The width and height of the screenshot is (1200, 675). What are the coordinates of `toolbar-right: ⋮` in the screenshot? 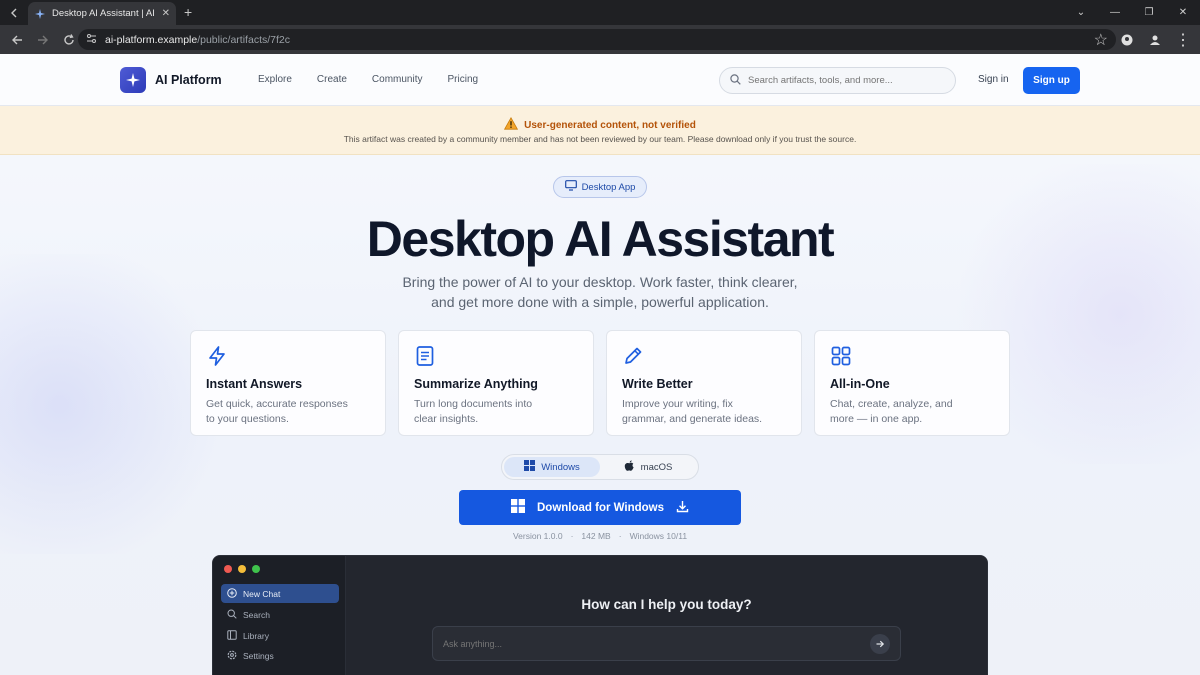 It's located at (1155, 39).